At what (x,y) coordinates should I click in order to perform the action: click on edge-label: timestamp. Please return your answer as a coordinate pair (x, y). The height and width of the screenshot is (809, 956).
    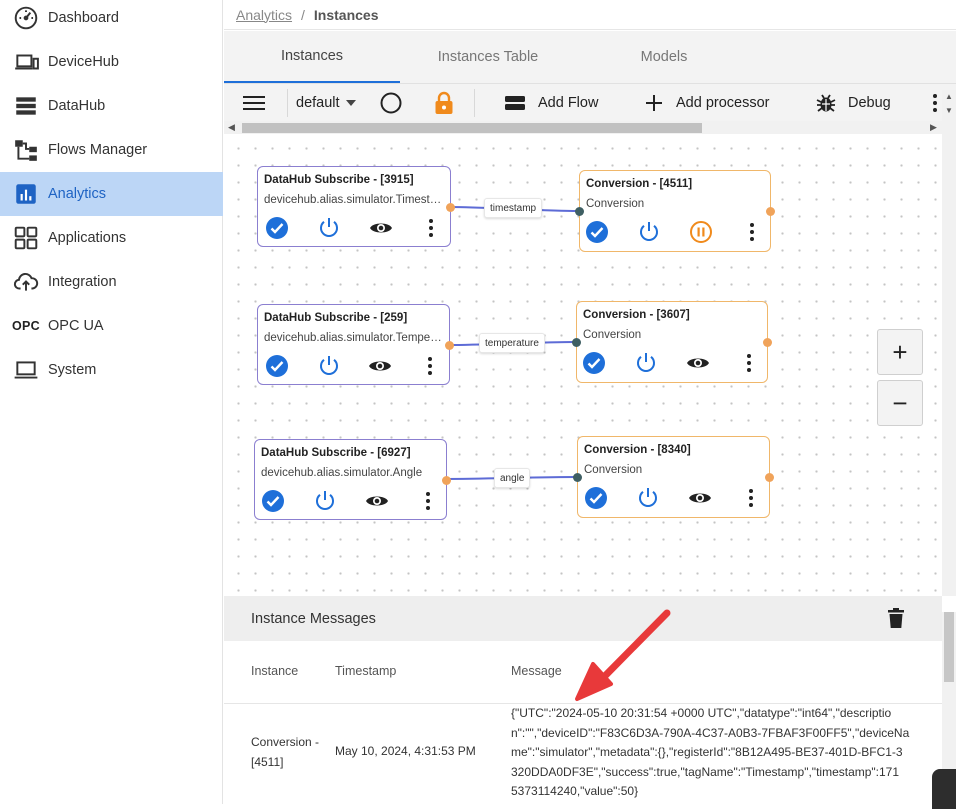
    Looking at the image, I should click on (513, 208).